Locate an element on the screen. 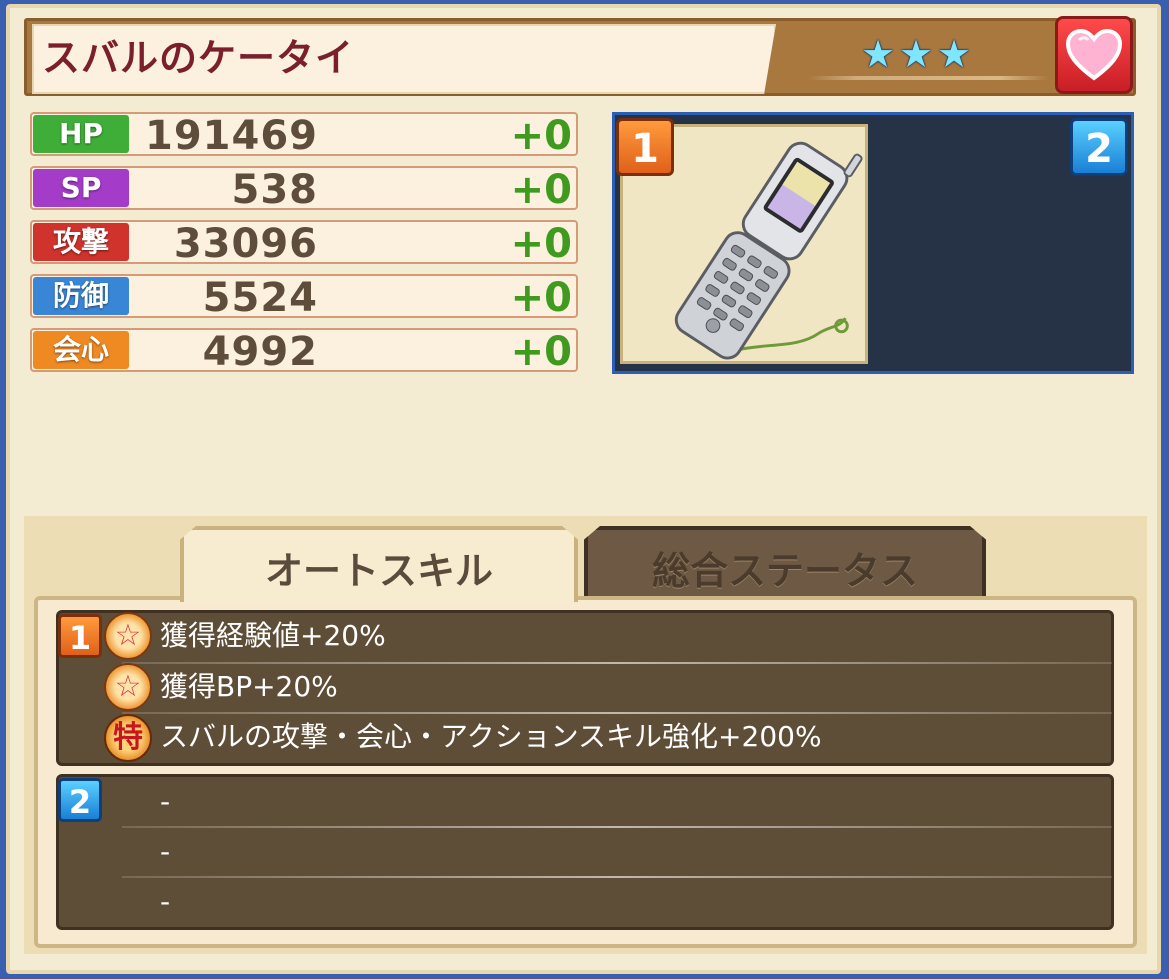  stat-row-hp: HP 191469 +0 is located at coordinates (304, 135).